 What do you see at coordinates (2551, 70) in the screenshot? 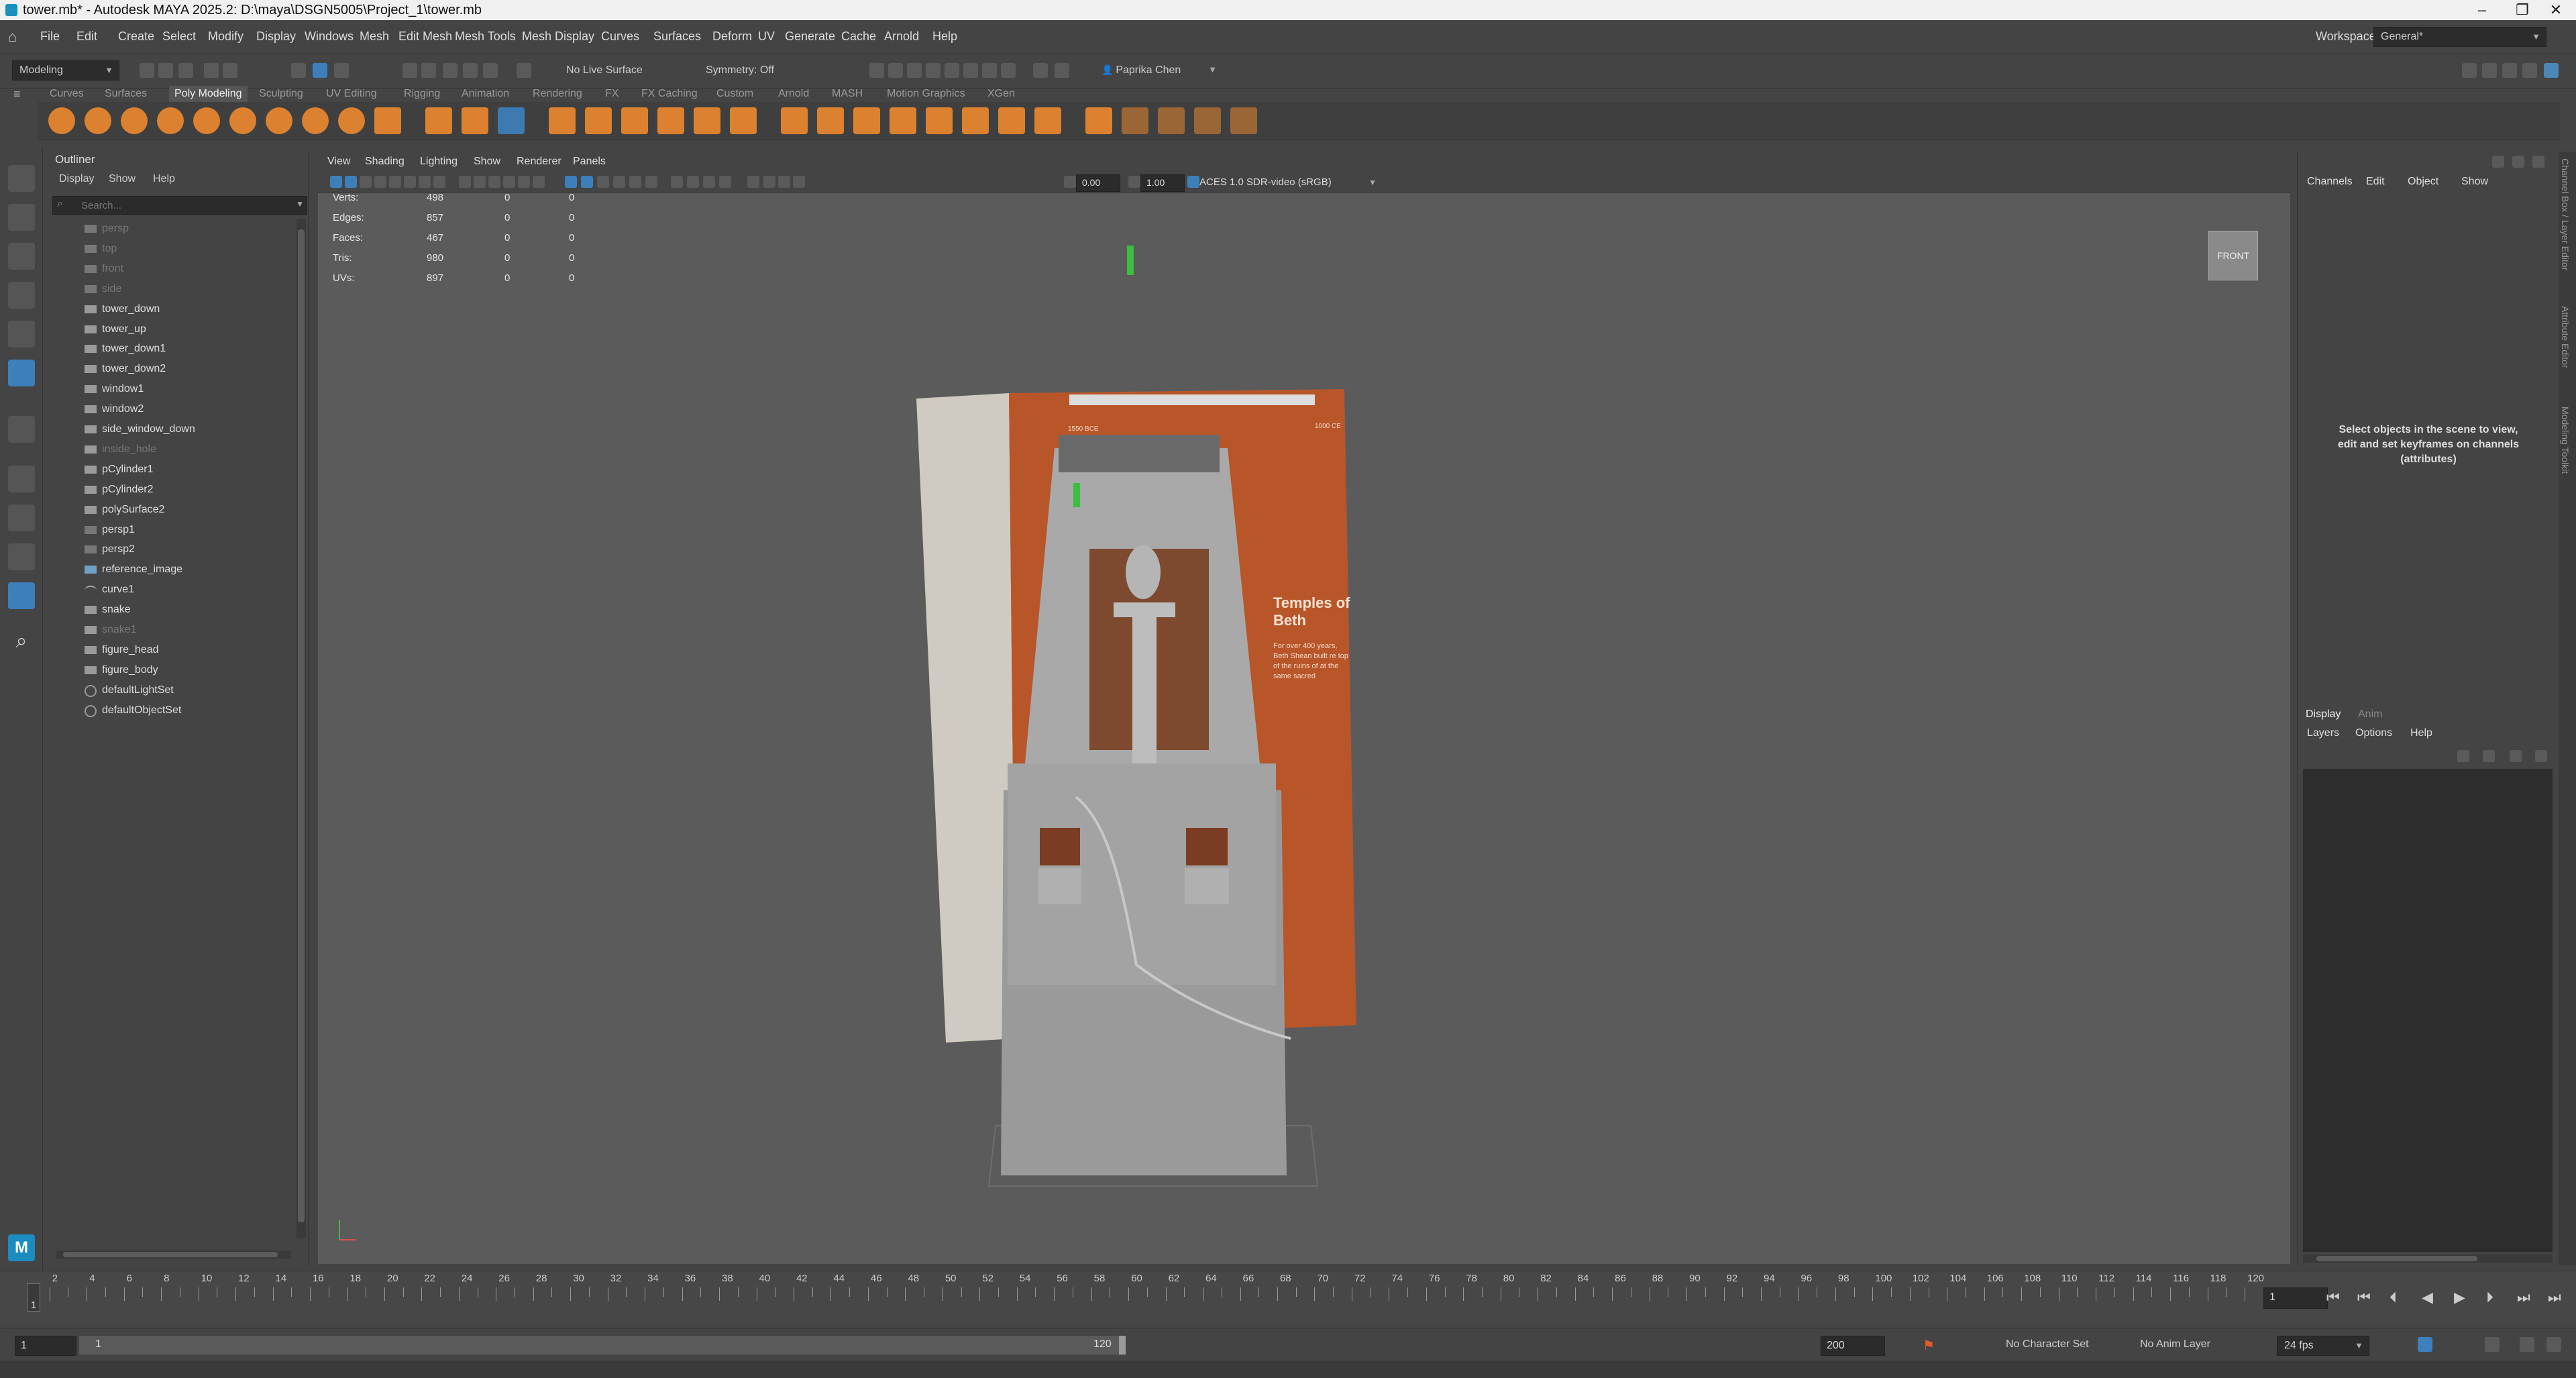
I see `channel-box-icon` at bounding box center [2551, 70].